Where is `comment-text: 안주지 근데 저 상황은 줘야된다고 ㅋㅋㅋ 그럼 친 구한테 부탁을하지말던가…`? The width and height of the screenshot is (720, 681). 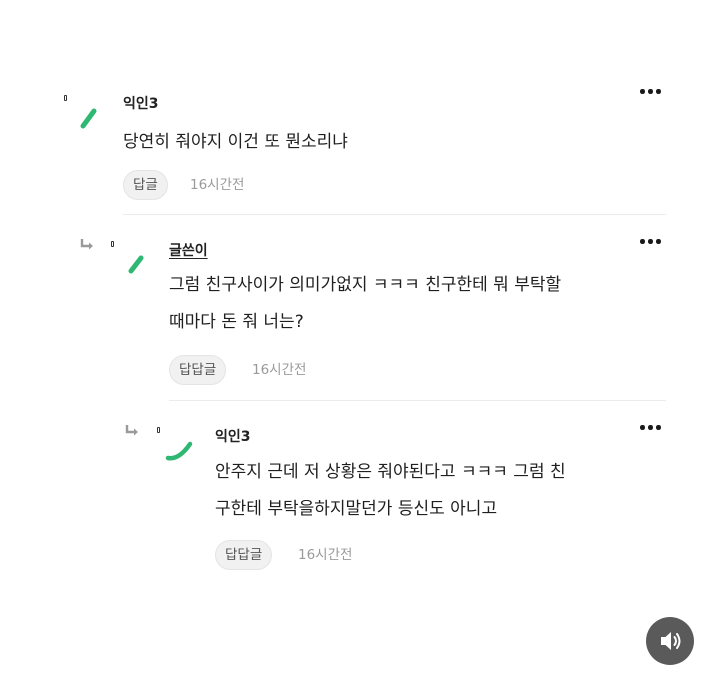 comment-text: 안주지 근데 저 상황은 줘야된다고 ㅋㅋㅋ 그럼 친 구한테 부탁을하지말던가… is located at coordinates (390, 491).